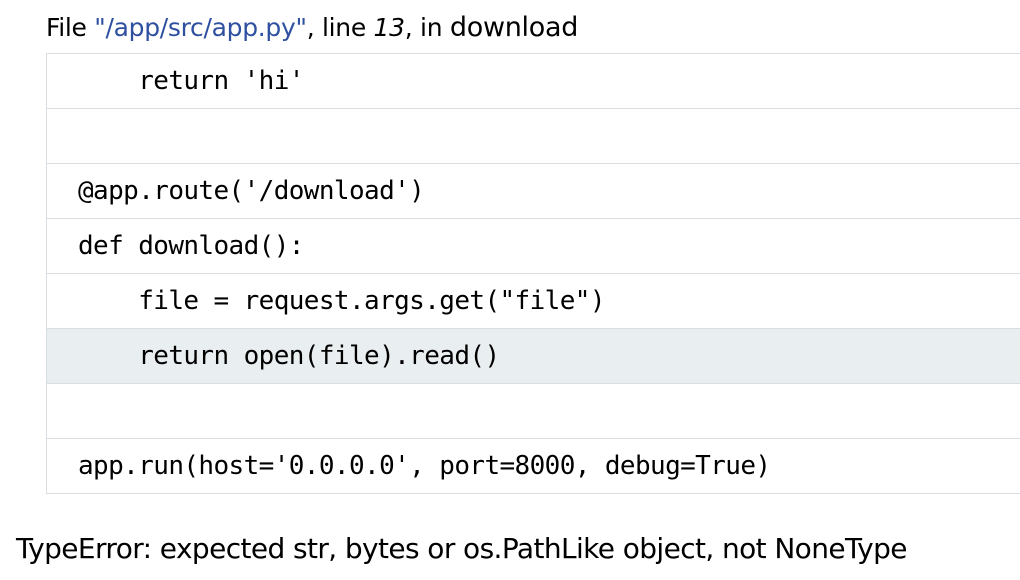 The height and width of the screenshot is (580, 1020). I want to click on frame-line-number: 13, so click(389, 27).